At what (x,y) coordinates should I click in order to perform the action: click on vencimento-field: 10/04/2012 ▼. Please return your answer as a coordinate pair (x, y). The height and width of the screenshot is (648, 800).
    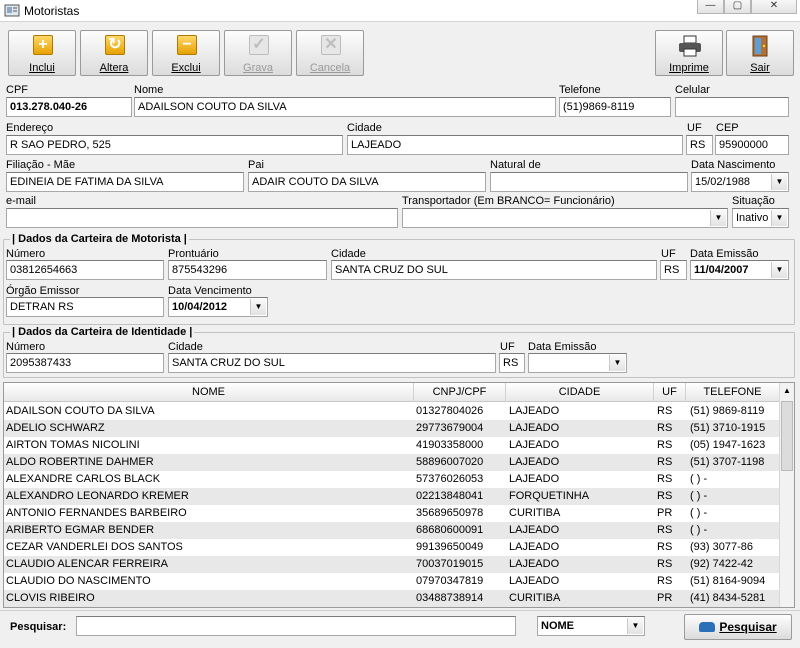
    Looking at the image, I should click on (218, 307).